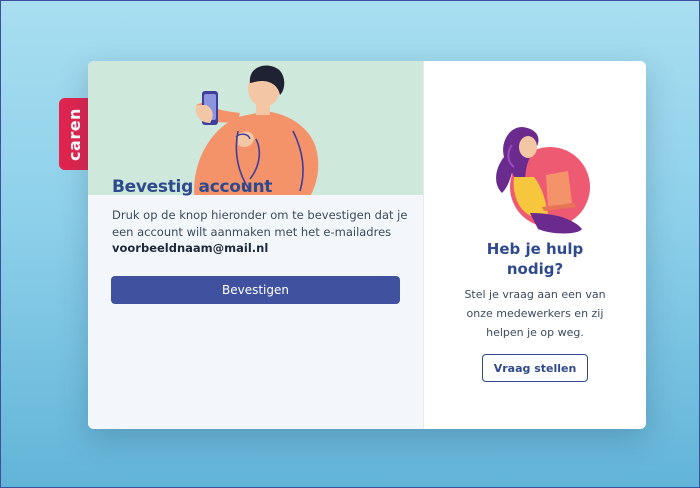 The image size is (700, 488). What do you see at coordinates (535, 249) in the screenshot?
I see `help-title-line1: Heb je hulp` at bounding box center [535, 249].